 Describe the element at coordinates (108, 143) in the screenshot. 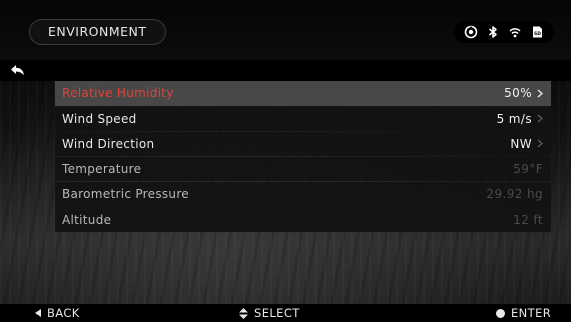

I see `menu-row-label: Wind Direction` at that location.